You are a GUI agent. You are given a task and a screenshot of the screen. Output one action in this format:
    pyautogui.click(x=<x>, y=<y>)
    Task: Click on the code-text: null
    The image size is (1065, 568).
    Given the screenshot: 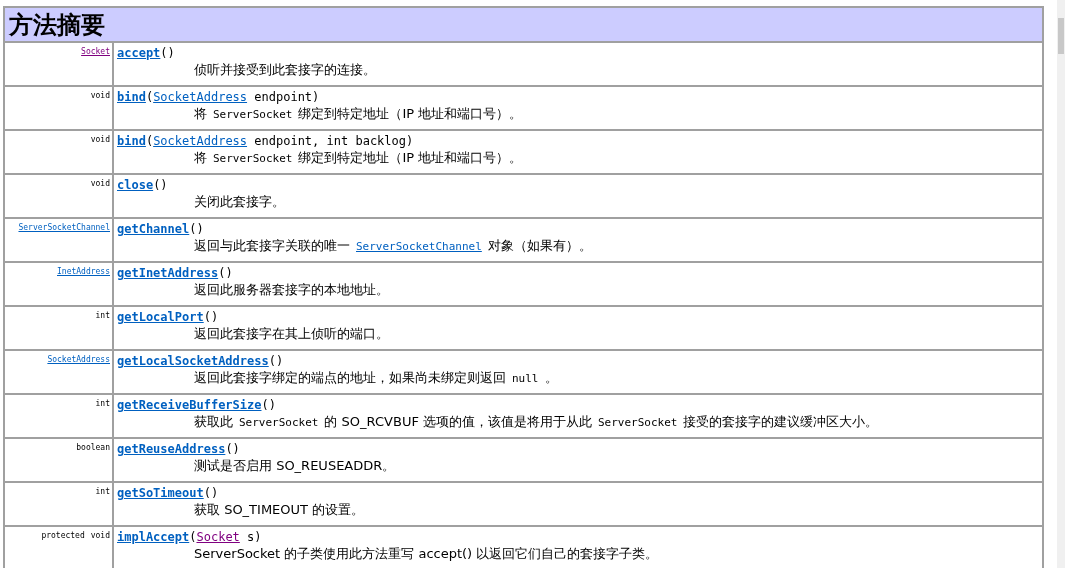 What is the action you would take?
    pyautogui.click(x=525, y=378)
    